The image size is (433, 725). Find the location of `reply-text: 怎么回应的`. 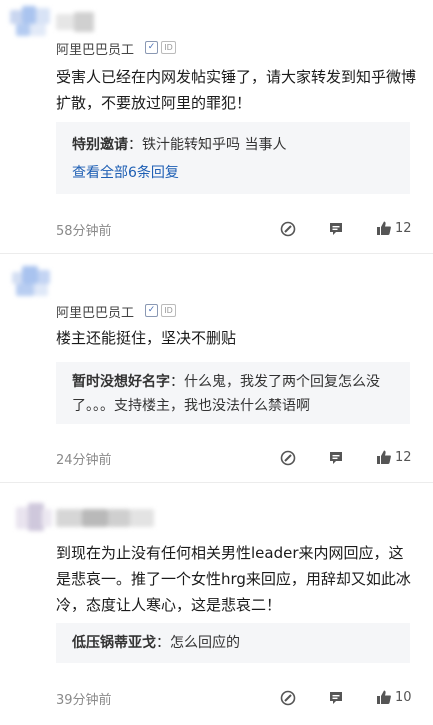

reply-text: 怎么回应的 is located at coordinates (205, 643).